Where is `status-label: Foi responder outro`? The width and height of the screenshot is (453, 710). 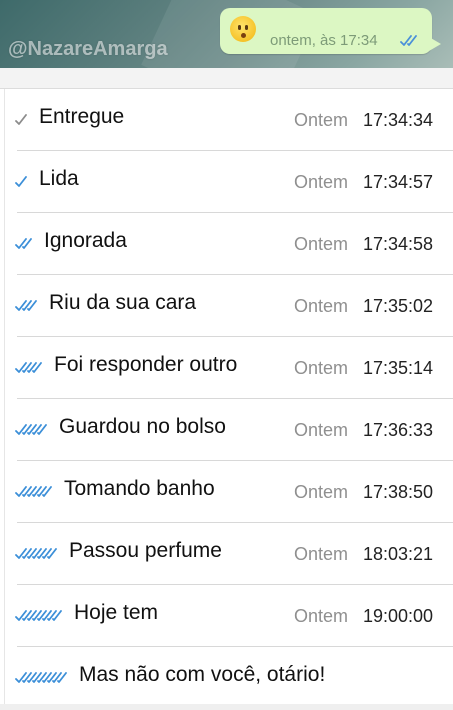 status-label: Foi responder outro is located at coordinates (146, 364).